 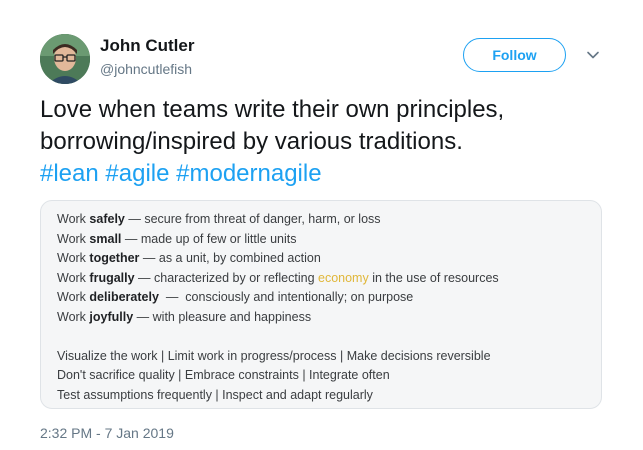 I want to click on principle-keyword: joyfully, so click(x=111, y=316).